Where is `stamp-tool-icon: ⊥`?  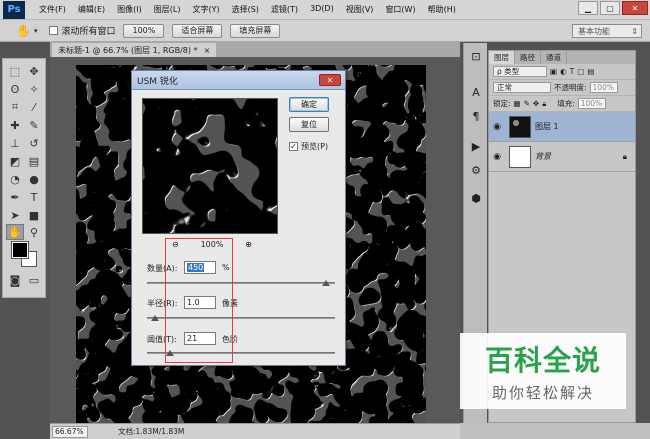 stamp-tool-icon: ⊥ is located at coordinates (15, 143).